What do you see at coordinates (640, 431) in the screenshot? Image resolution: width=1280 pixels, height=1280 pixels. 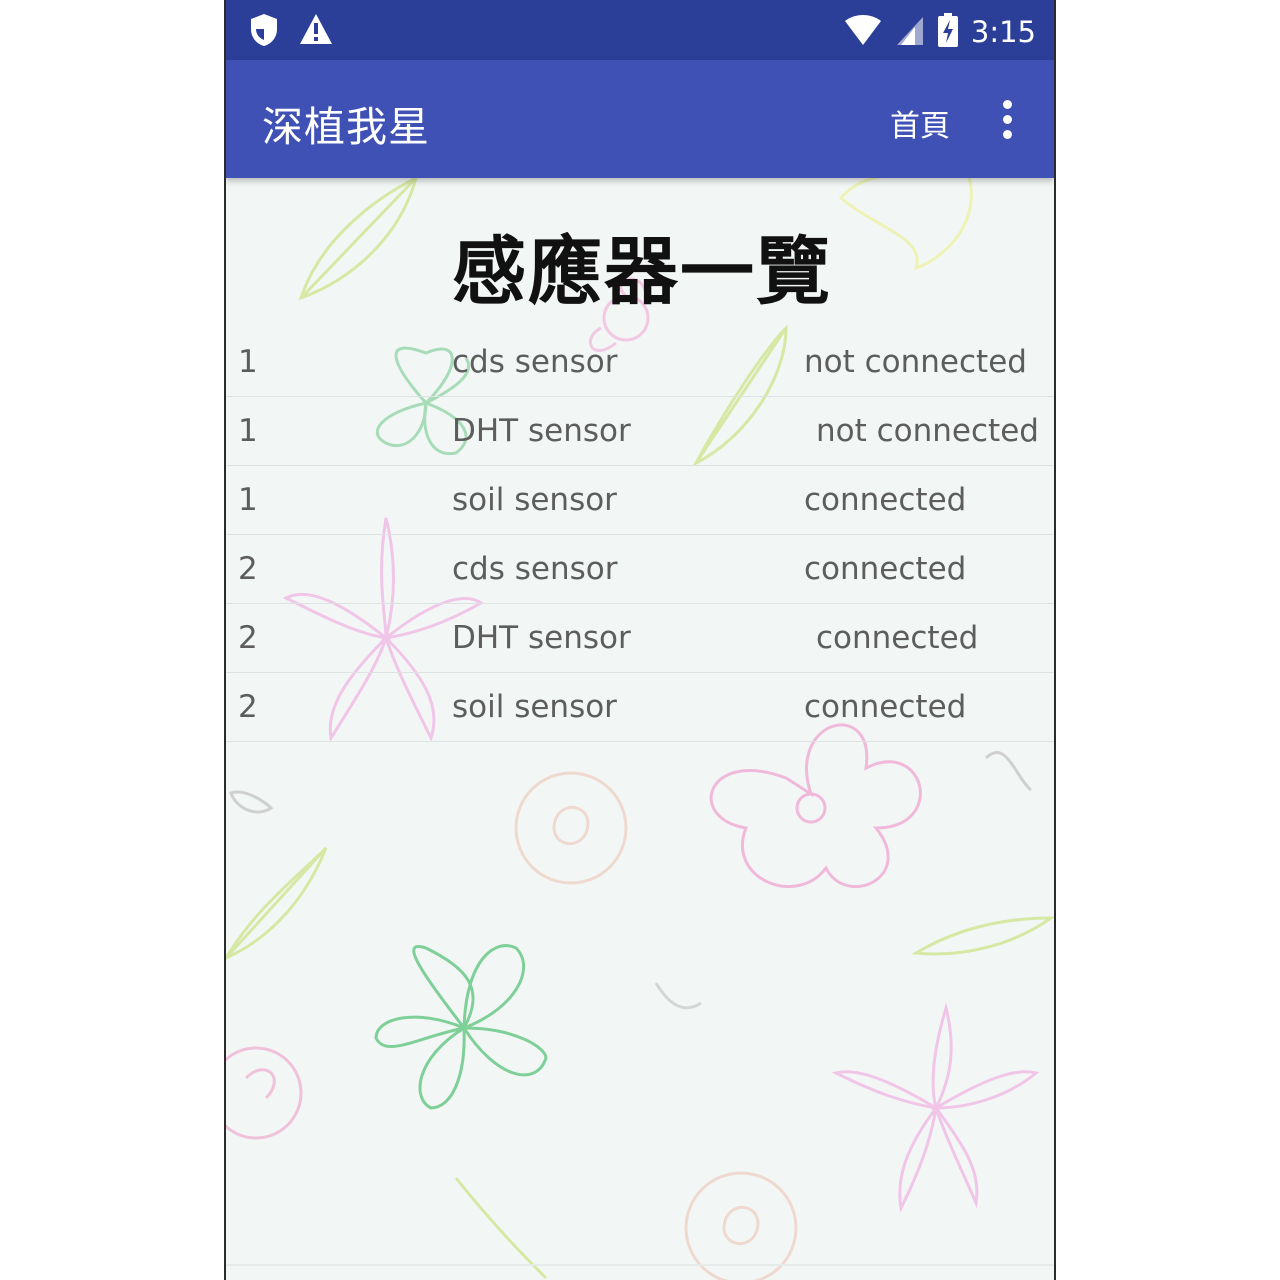 I see `list-item: 1 DHT sensor not connected` at bounding box center [640, 431].